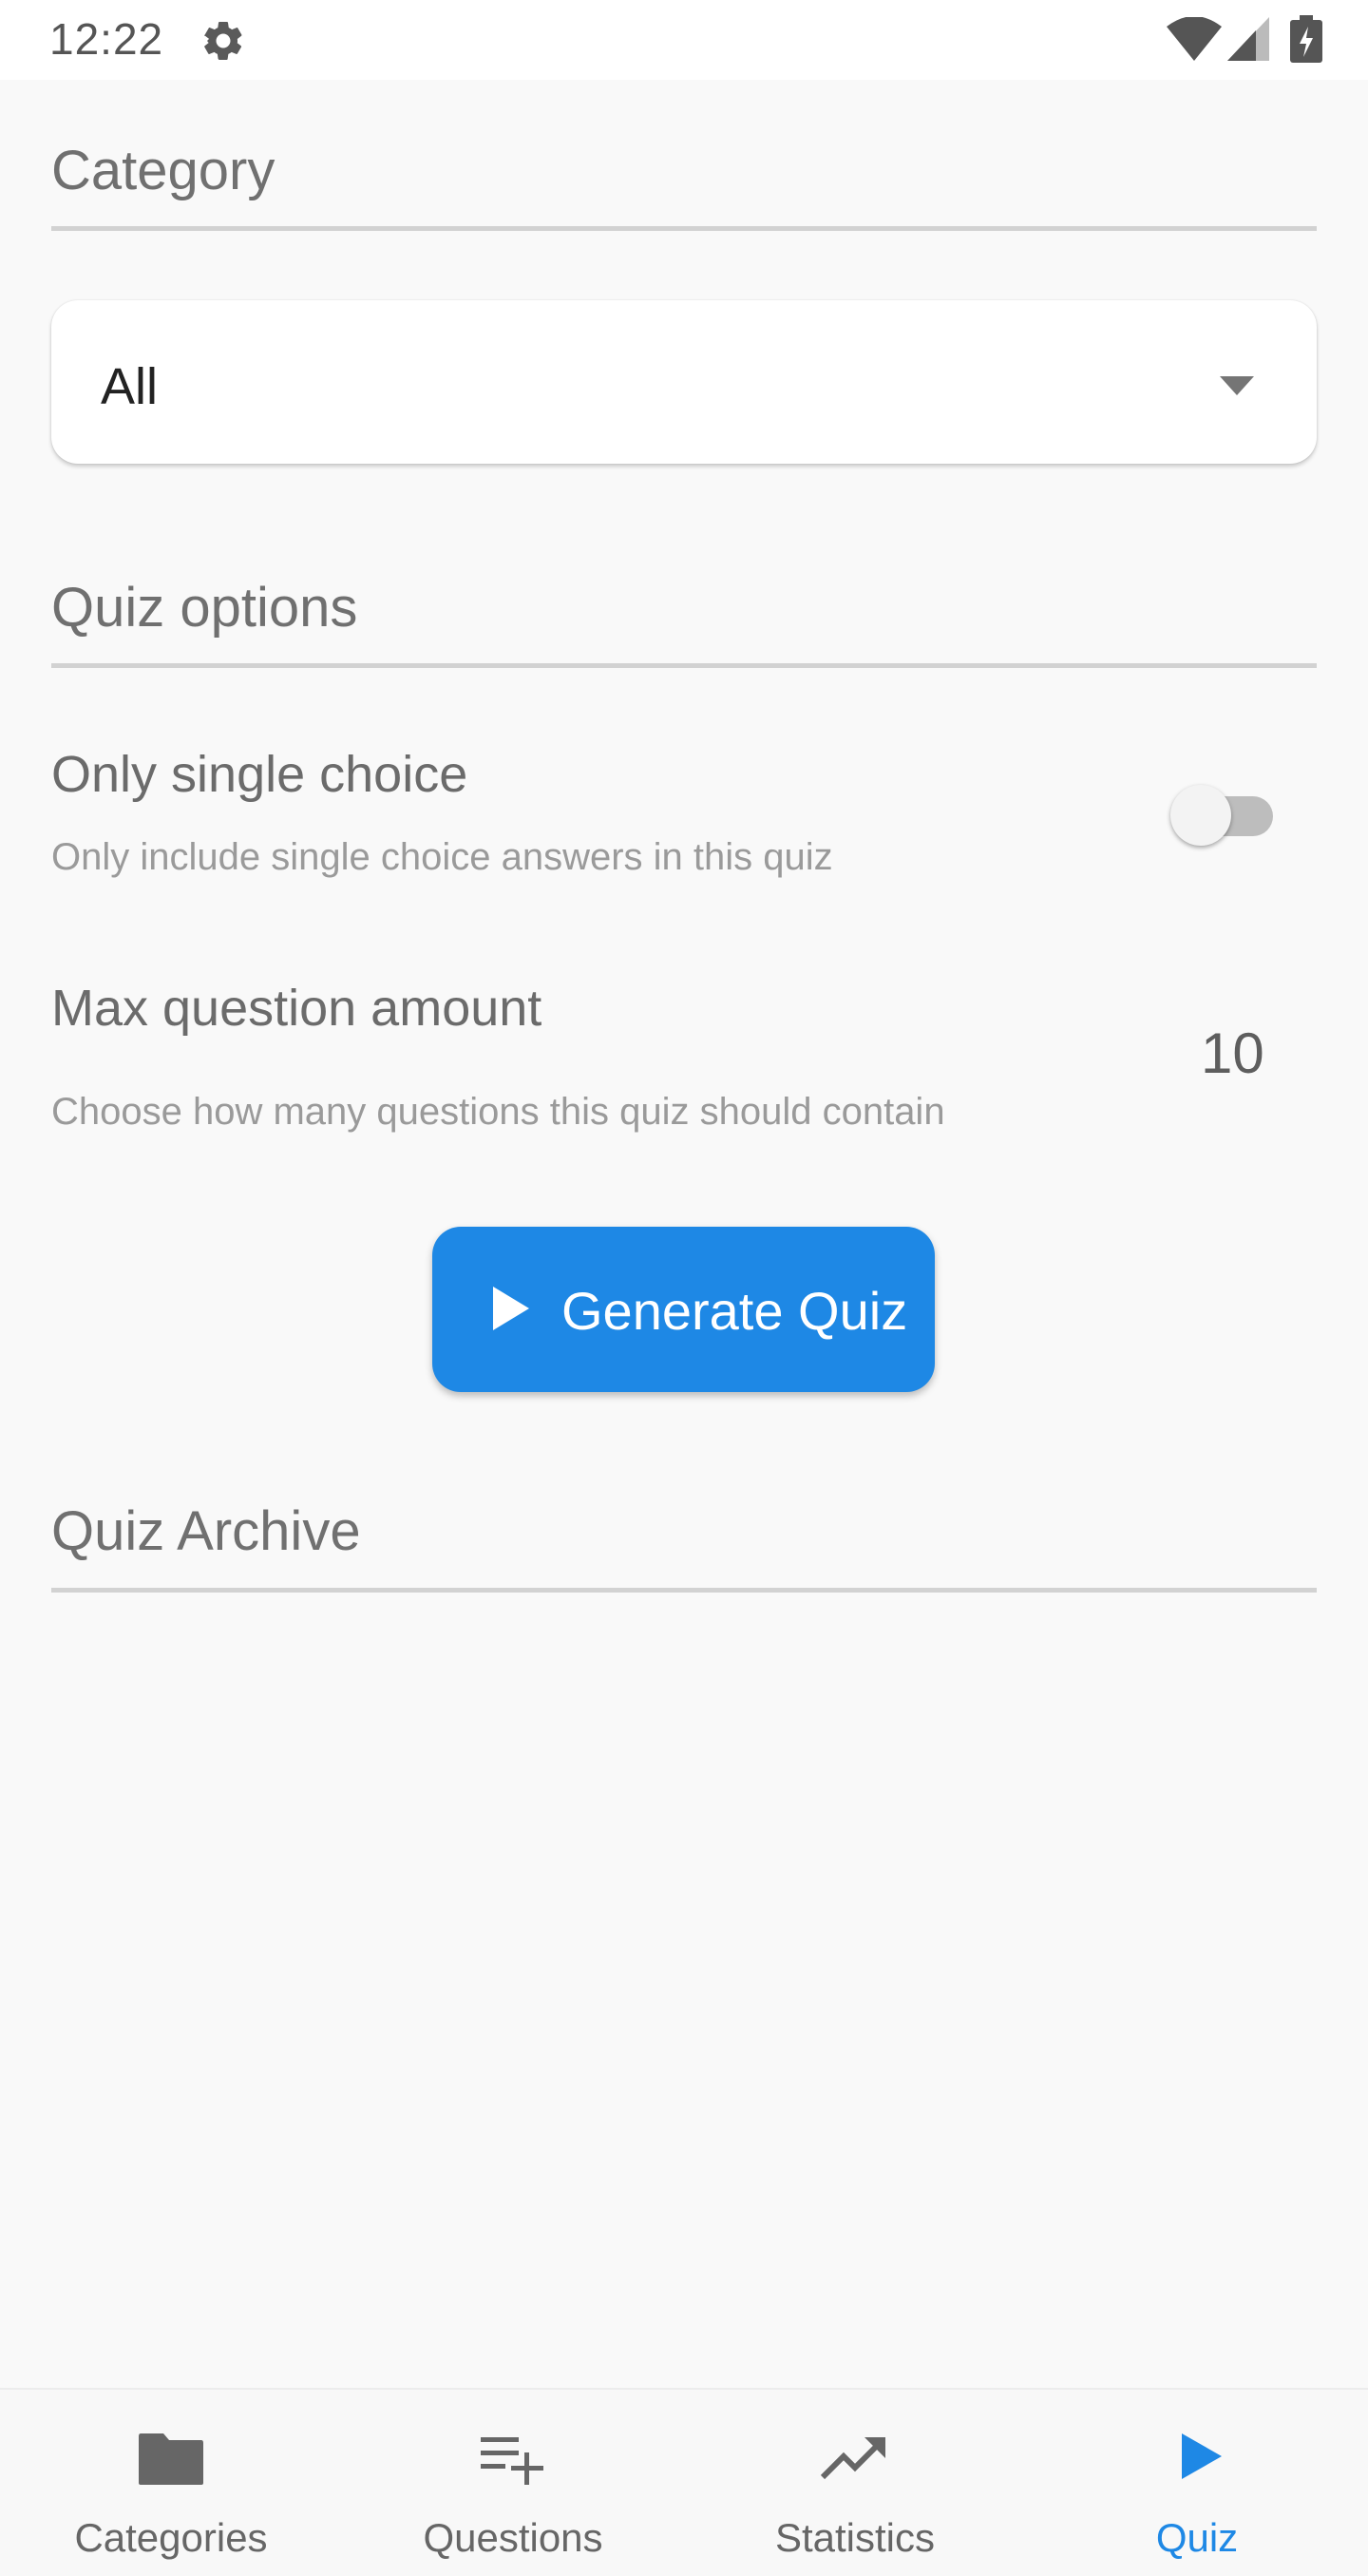  What do you see at coordinates (204, 608) in the screenshot?
I see `quiz-options-heading: Quiz options` at bounding box center [204, 608].